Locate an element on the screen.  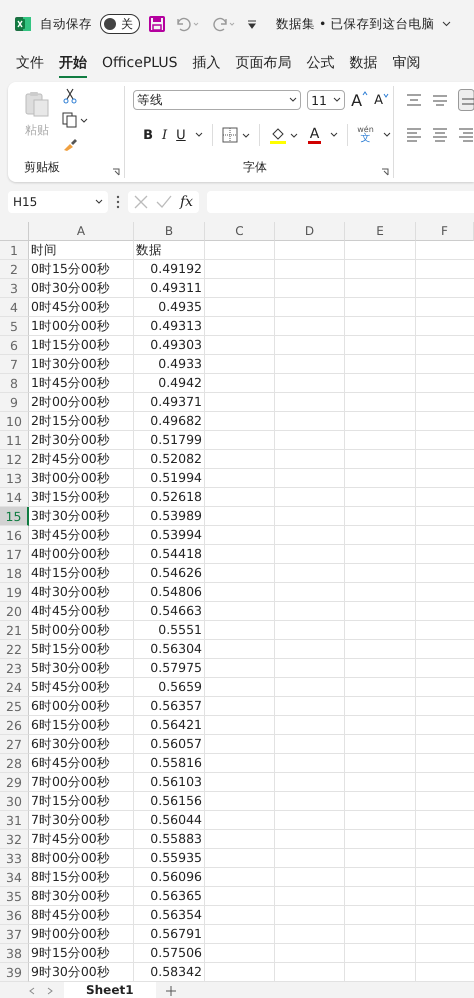
ribbon-tab: 页面布局 is located at coordinates (264, 64).